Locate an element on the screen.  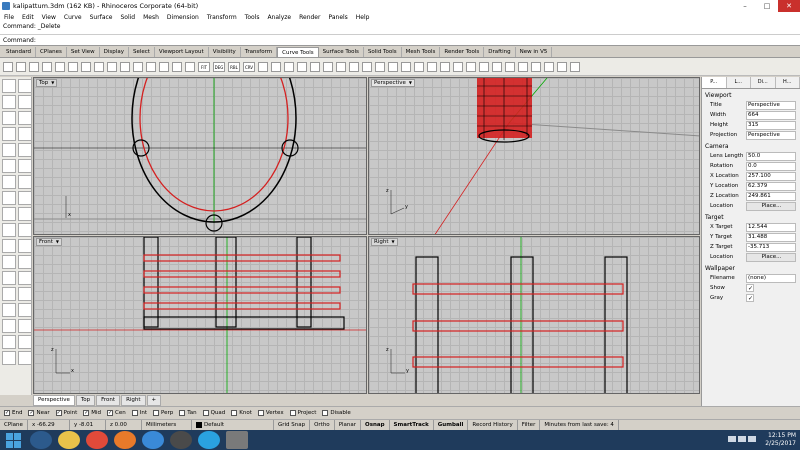
more-tools-icon is located at coordinates (575, 66).